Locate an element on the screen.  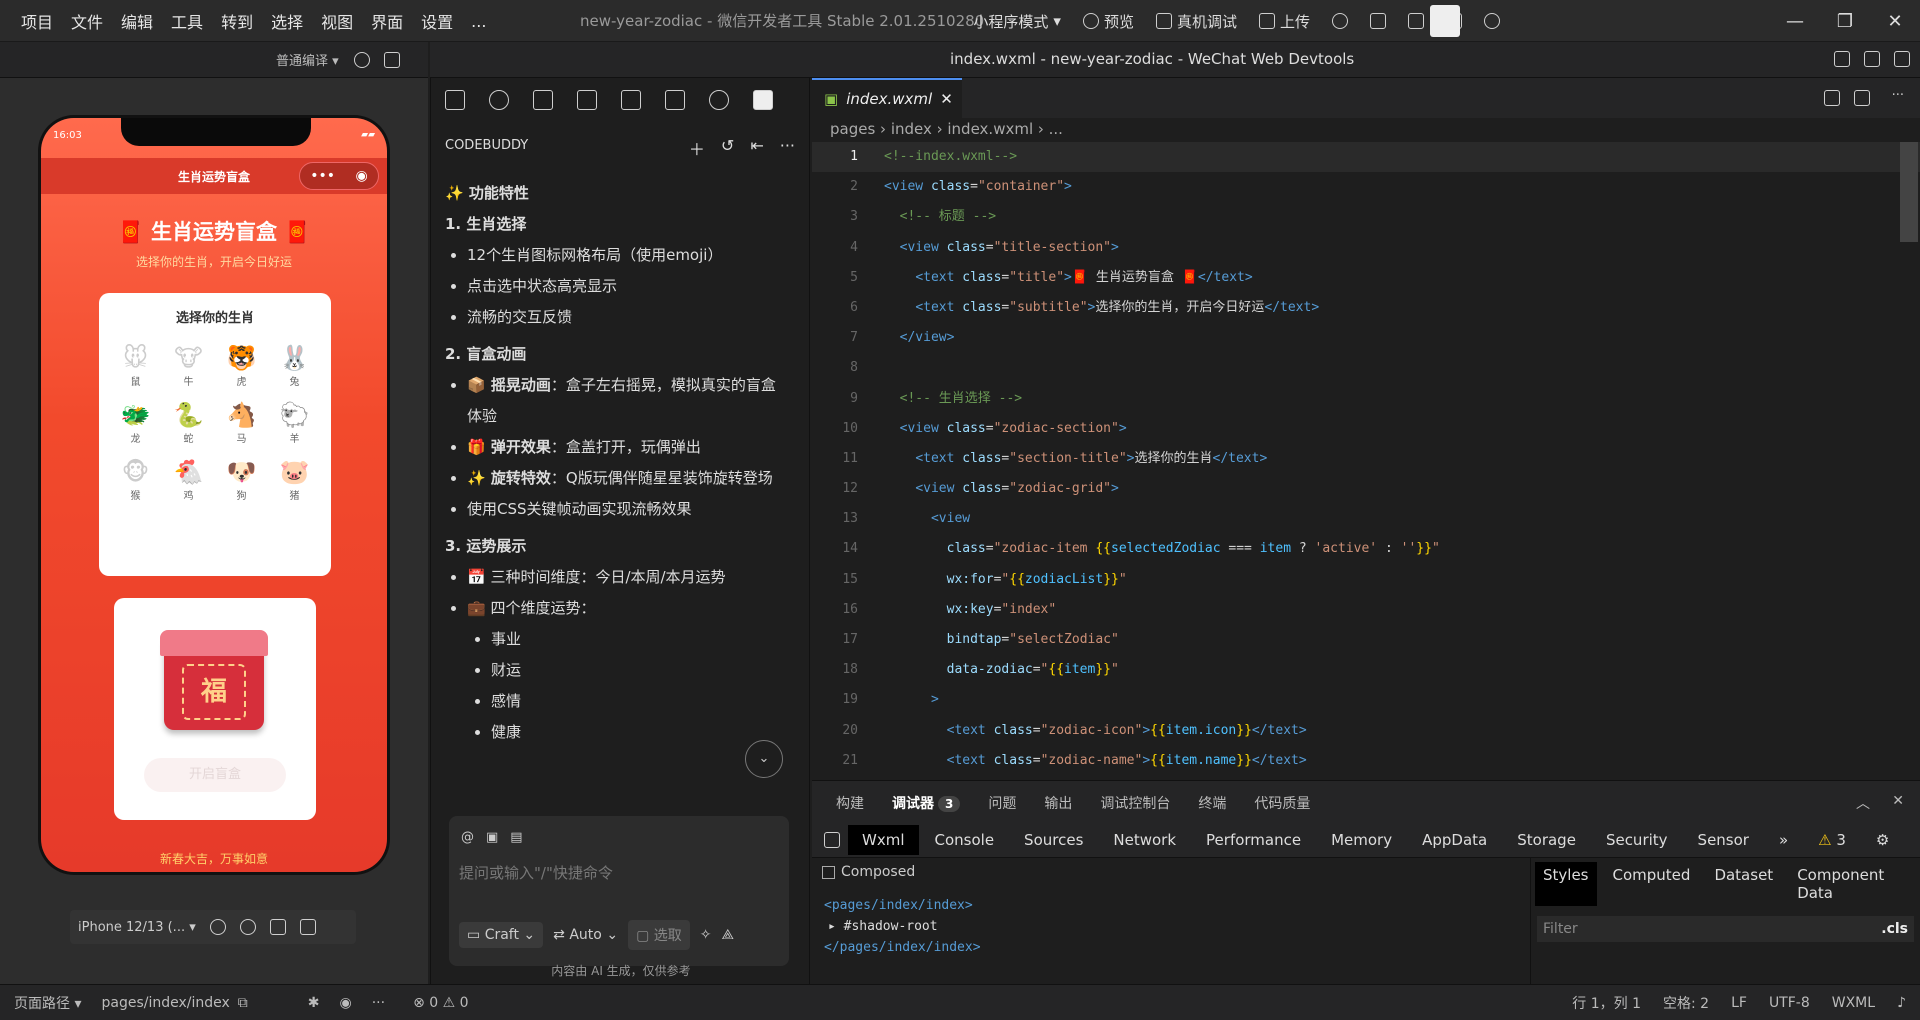
close-icon: ✕ is located at coordinates (1895, 21).